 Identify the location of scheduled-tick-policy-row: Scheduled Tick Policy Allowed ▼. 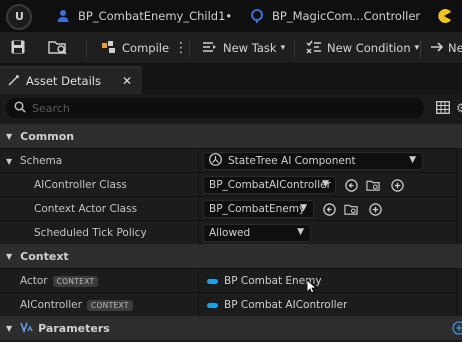
(231, 232).